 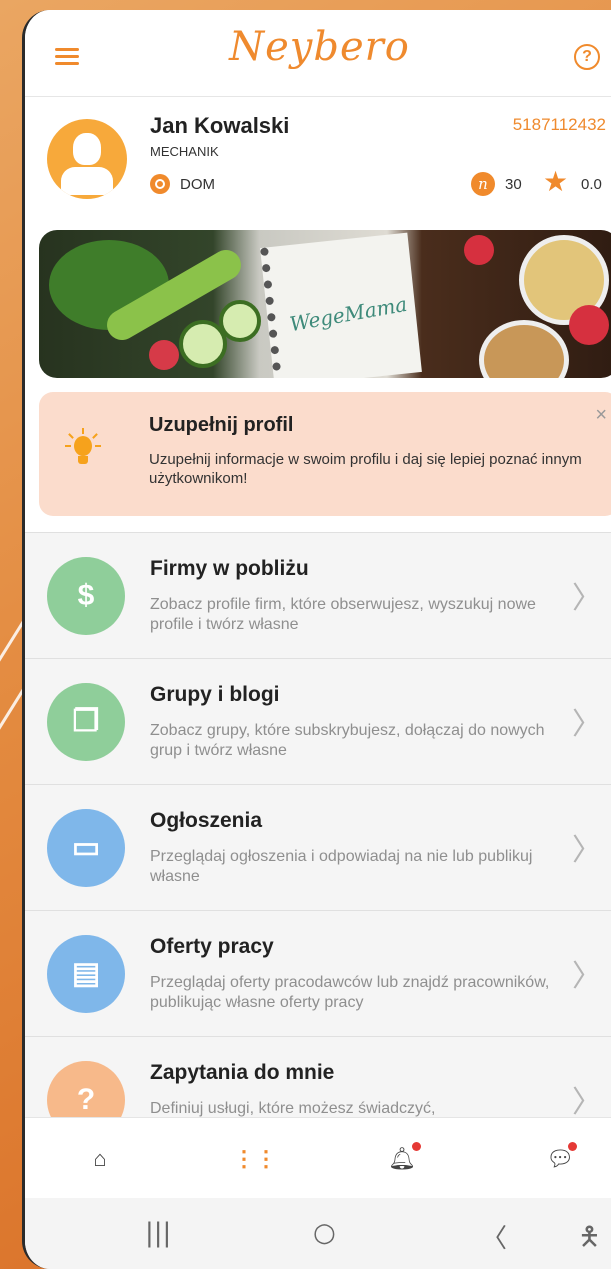 What do you see at coordinates (240, 321) in the screenshot?
I see `banner-cucumber` at bounding box center [240, 321].